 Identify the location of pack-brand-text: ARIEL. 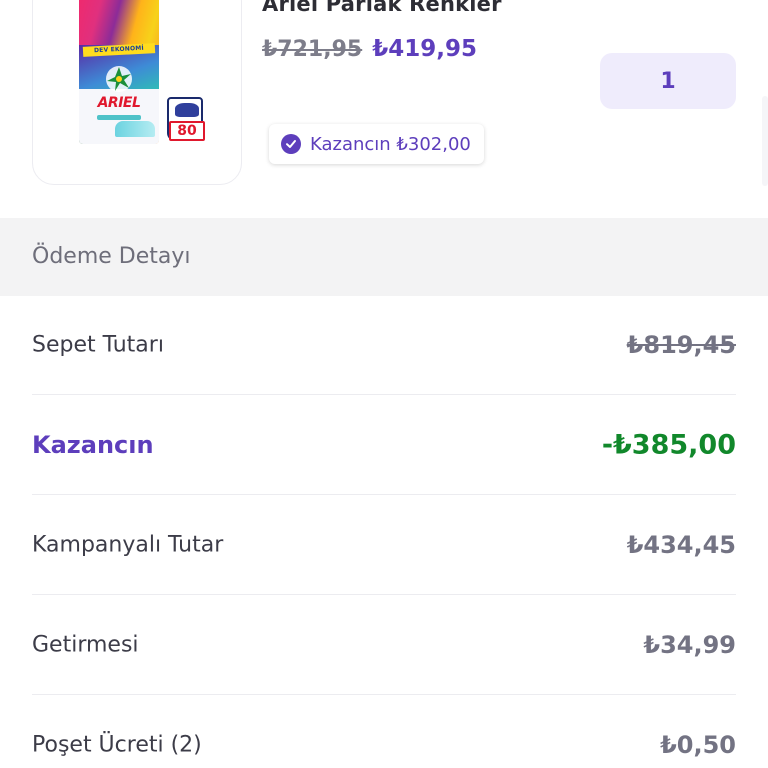
(119, 103).